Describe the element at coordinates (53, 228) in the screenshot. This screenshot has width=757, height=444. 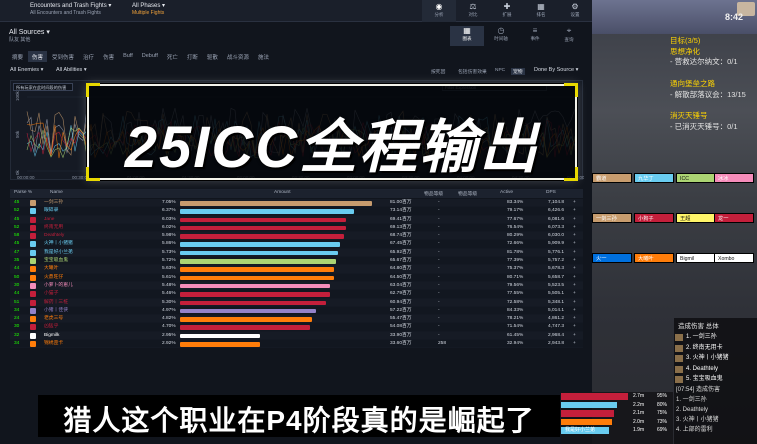
I see `player-name: 终南无用` at that location.